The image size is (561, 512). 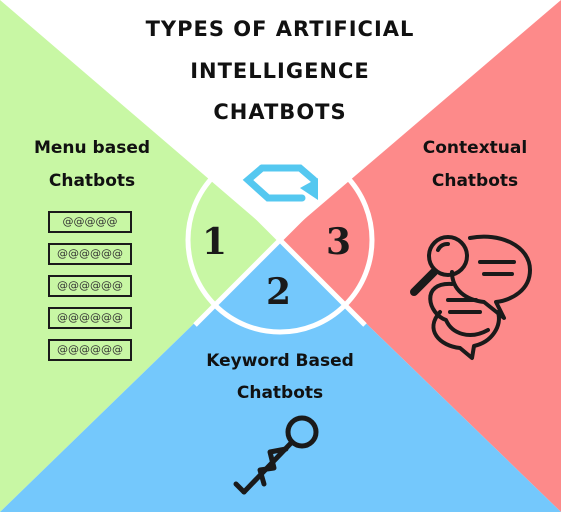 What do you see at coordinates (280, 71) in the screenshot?
I see `title-line-2: INTELLIGENCE` at bounding box center [280, 71].